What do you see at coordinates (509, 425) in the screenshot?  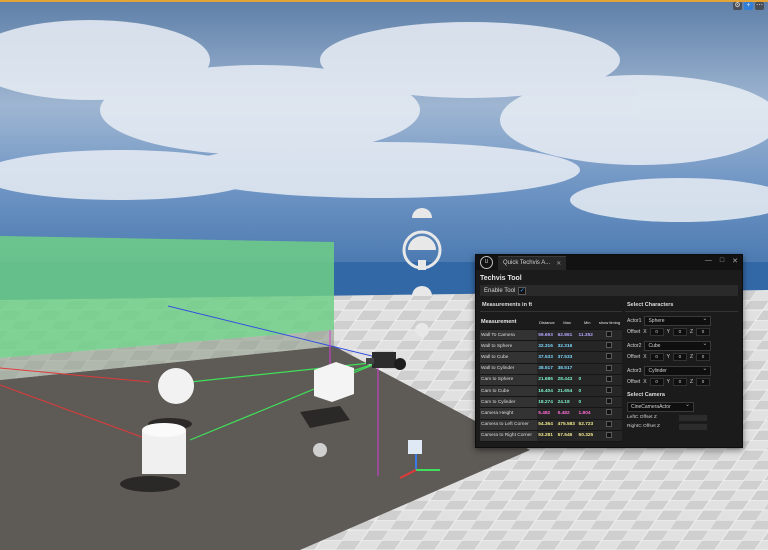 I see `measurement-label: Camera to Left Corner` at bounding box center [509, 425].